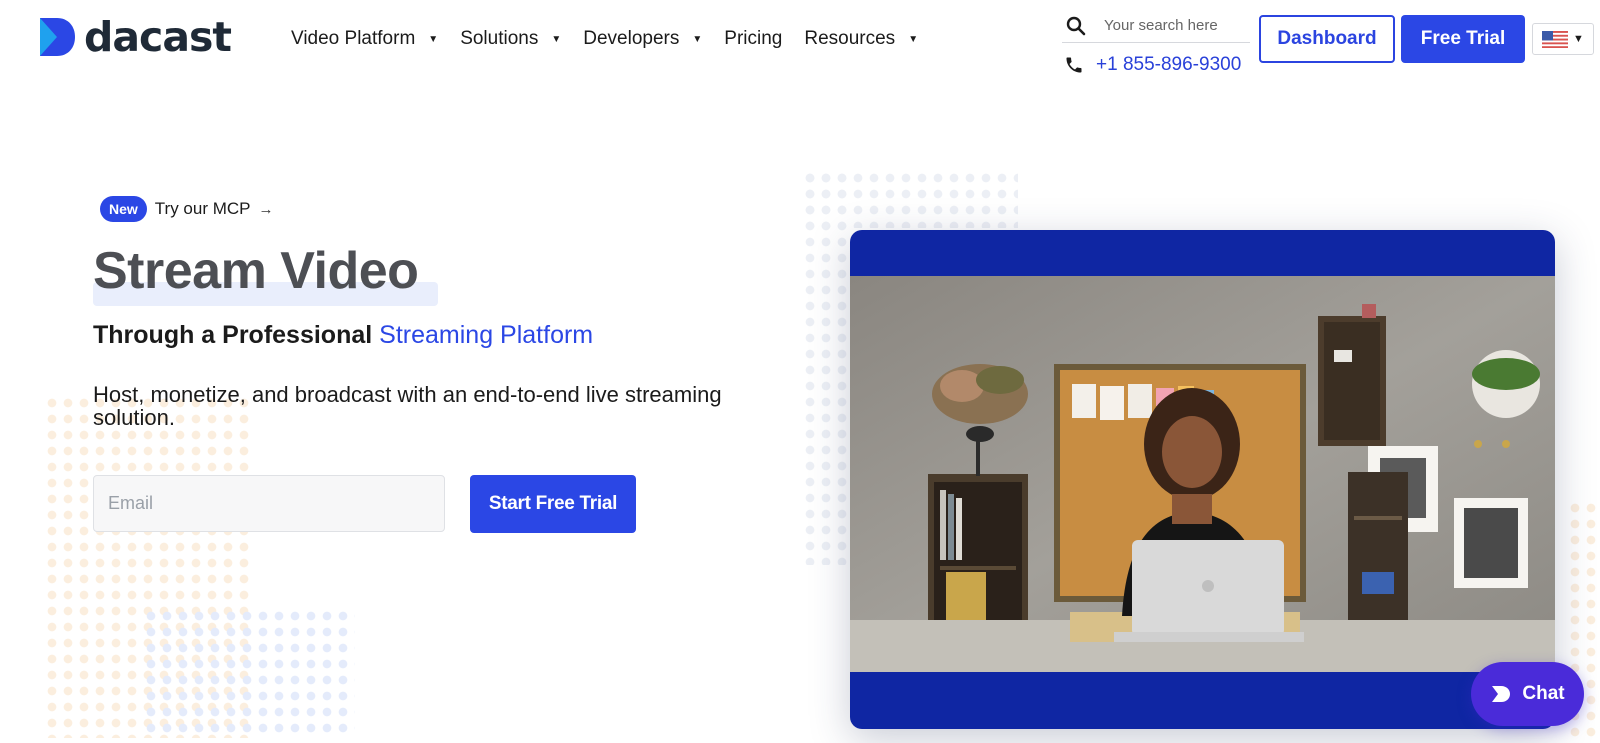  I want to click on nav-label: Video Platform, so click(353, 38).